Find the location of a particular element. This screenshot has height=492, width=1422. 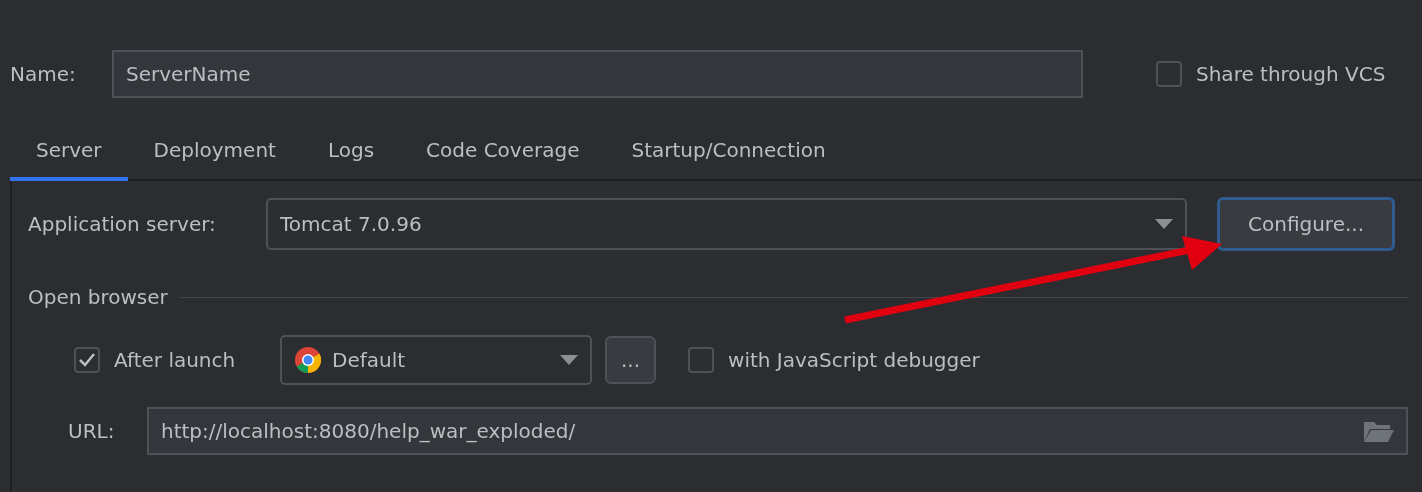

checkbox-label: After launch is located at coordinates (175, 360).